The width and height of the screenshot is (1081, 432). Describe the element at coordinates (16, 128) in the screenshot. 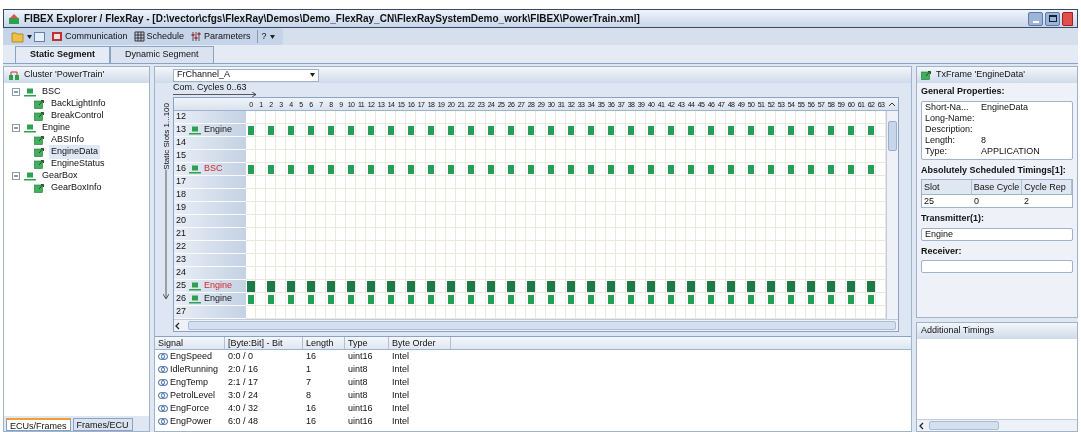

I see `expander-icon` at that location.